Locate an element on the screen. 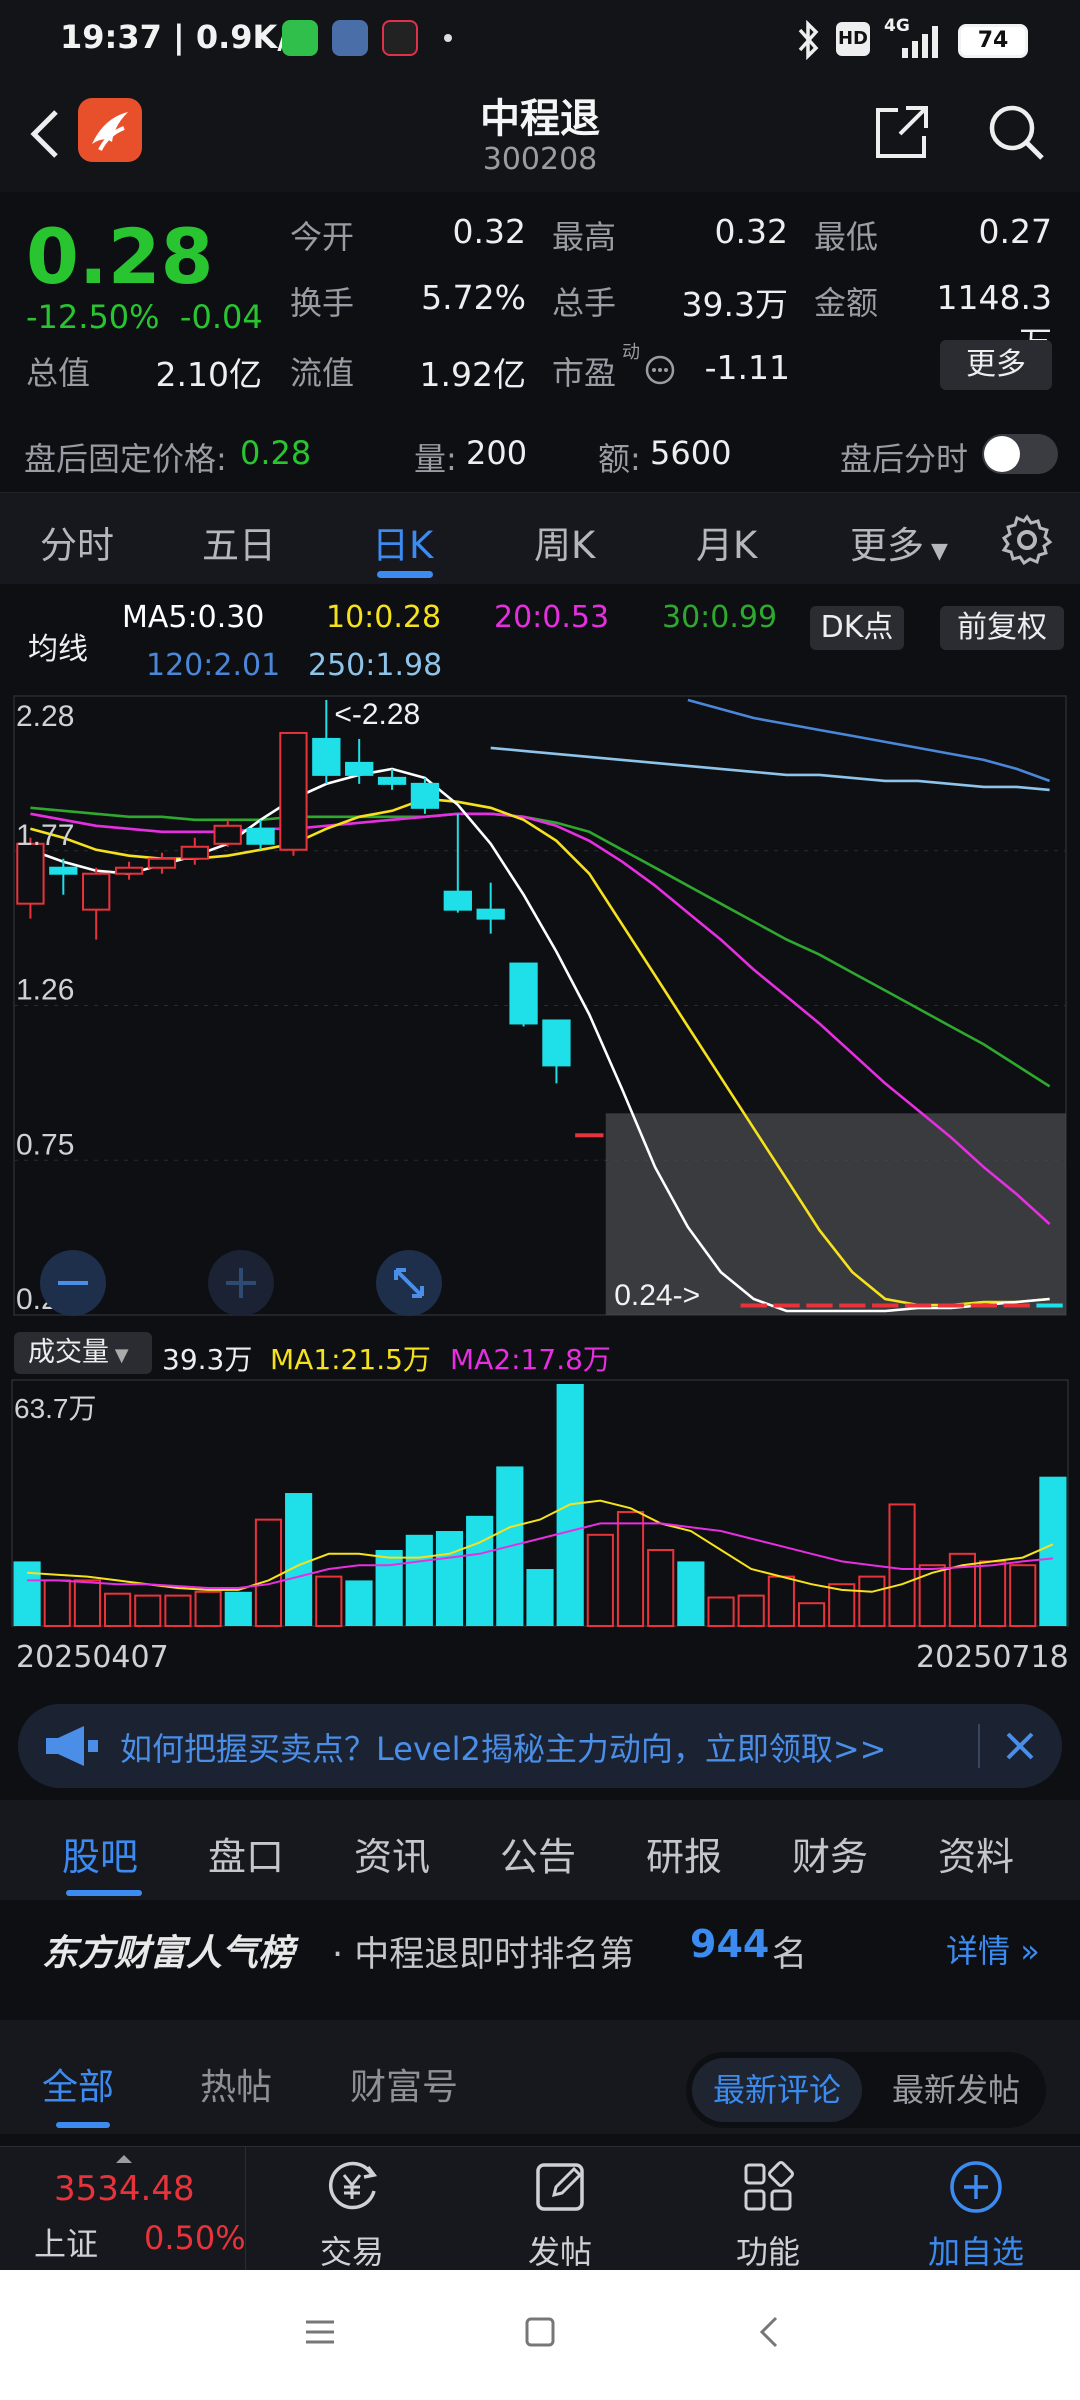 This screenshot has width=1080, height=2400. mktcap-value: 2.10亿 is located at coordinates (208, 374).